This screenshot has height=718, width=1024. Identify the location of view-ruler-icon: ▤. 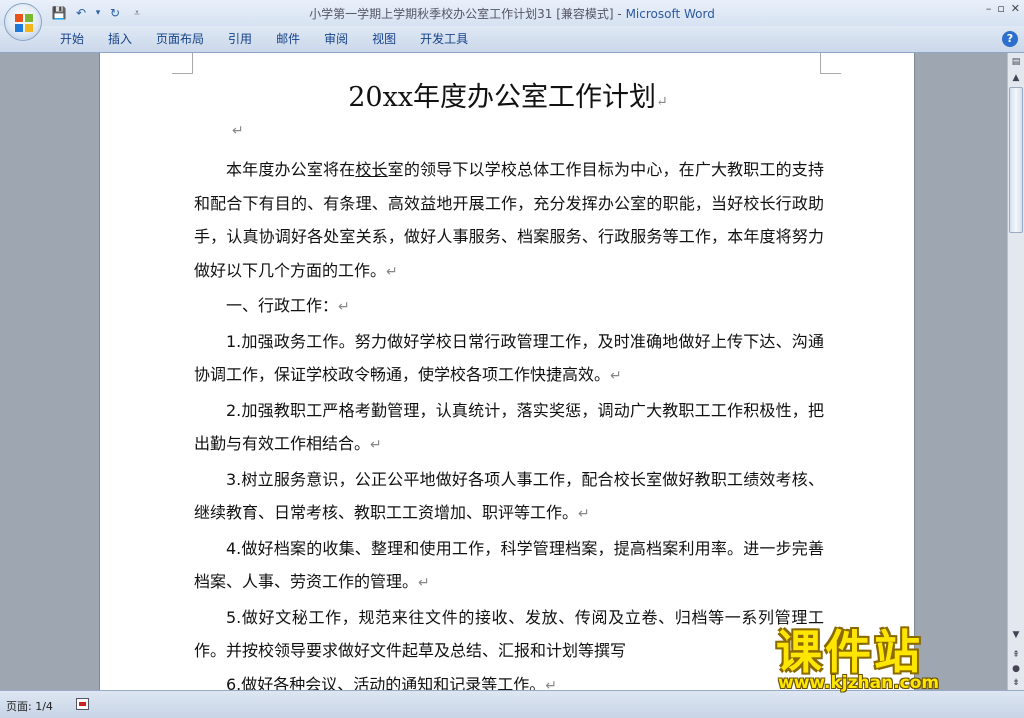
(1016, 62).